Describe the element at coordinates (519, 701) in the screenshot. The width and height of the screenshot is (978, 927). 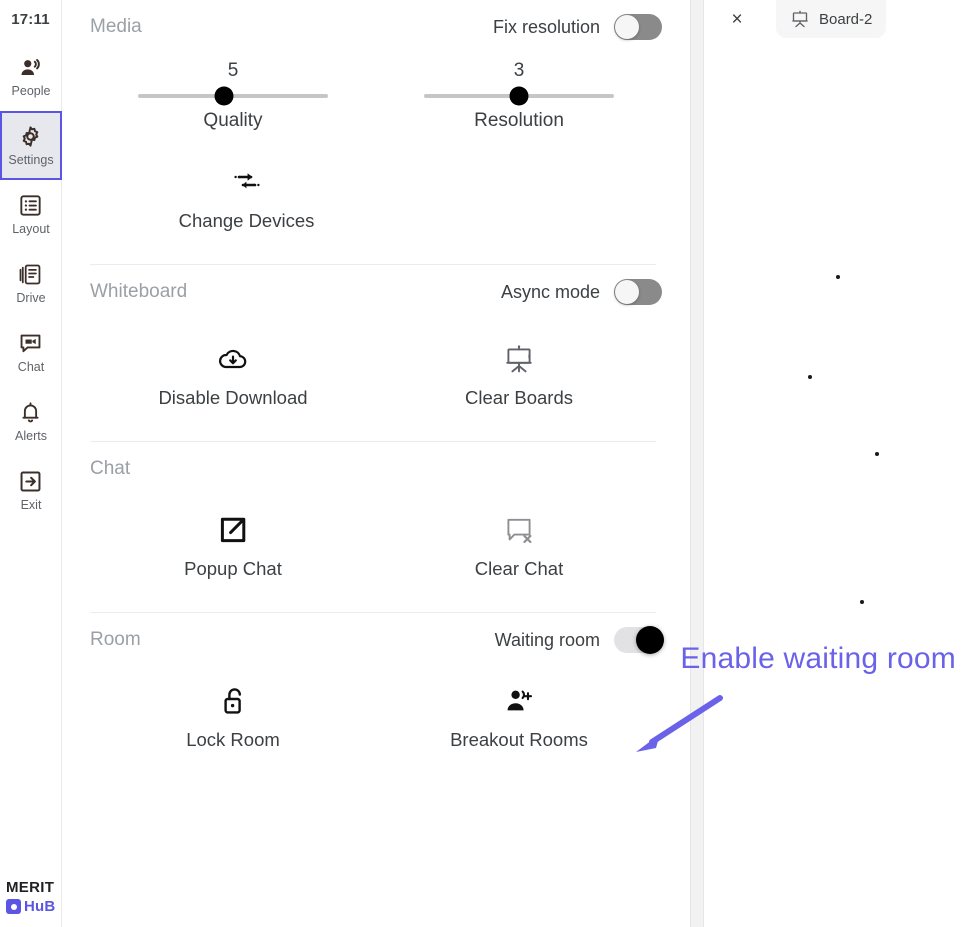
I see `person-add-icon` at that location.